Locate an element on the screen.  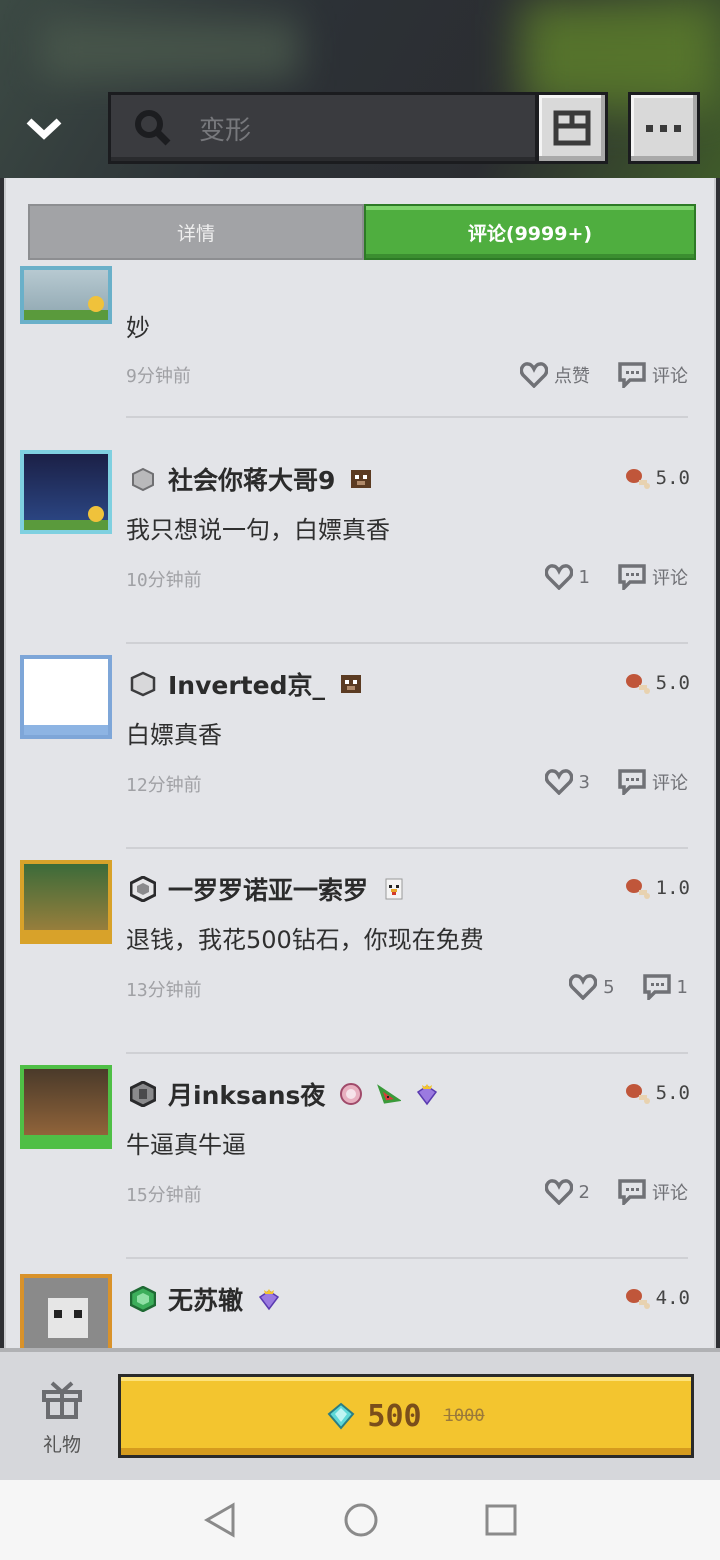
like-button: 1 is located at coordinates (567, 577).